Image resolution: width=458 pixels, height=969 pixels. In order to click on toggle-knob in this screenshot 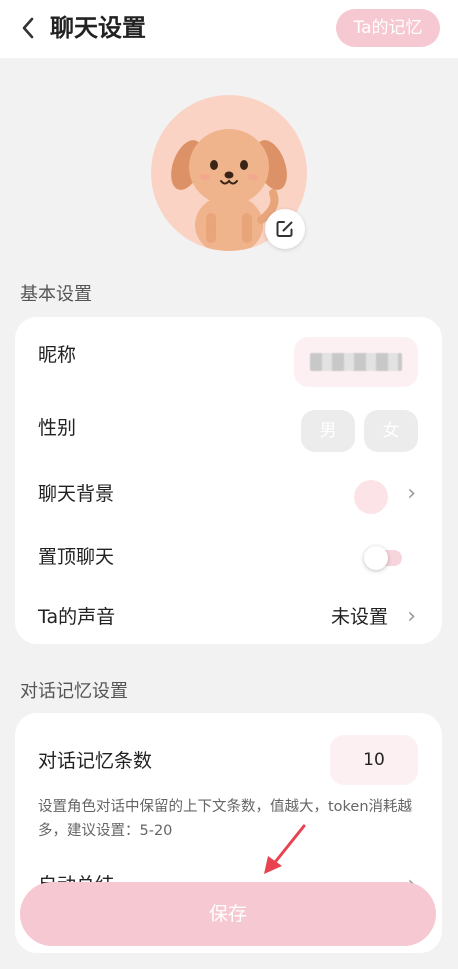, I will do `click(376, 558)`.